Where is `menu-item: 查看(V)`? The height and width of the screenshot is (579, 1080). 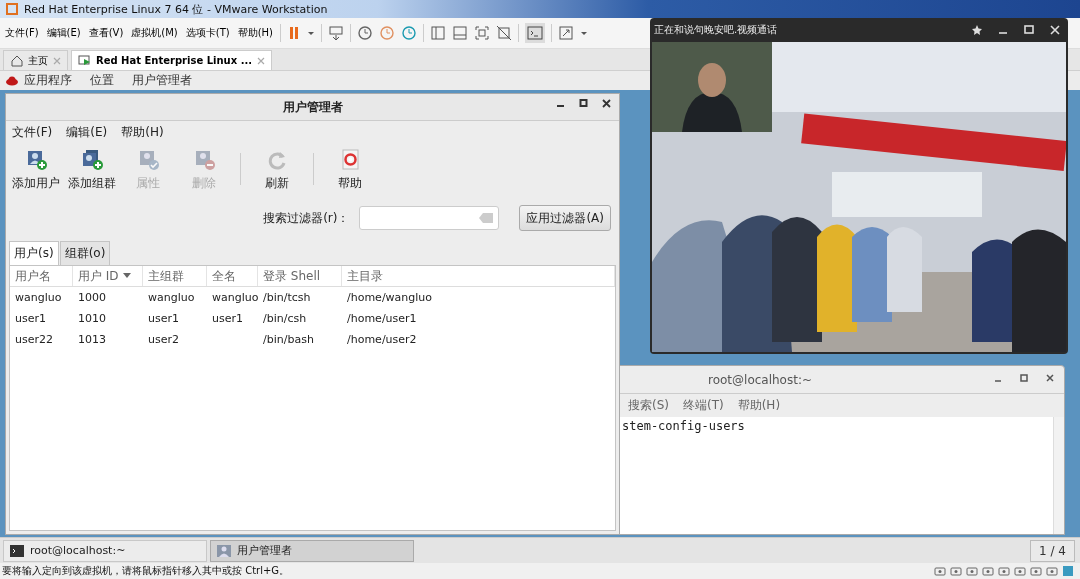
menu-item: 查看(V) is located at coordinates (106, 33).